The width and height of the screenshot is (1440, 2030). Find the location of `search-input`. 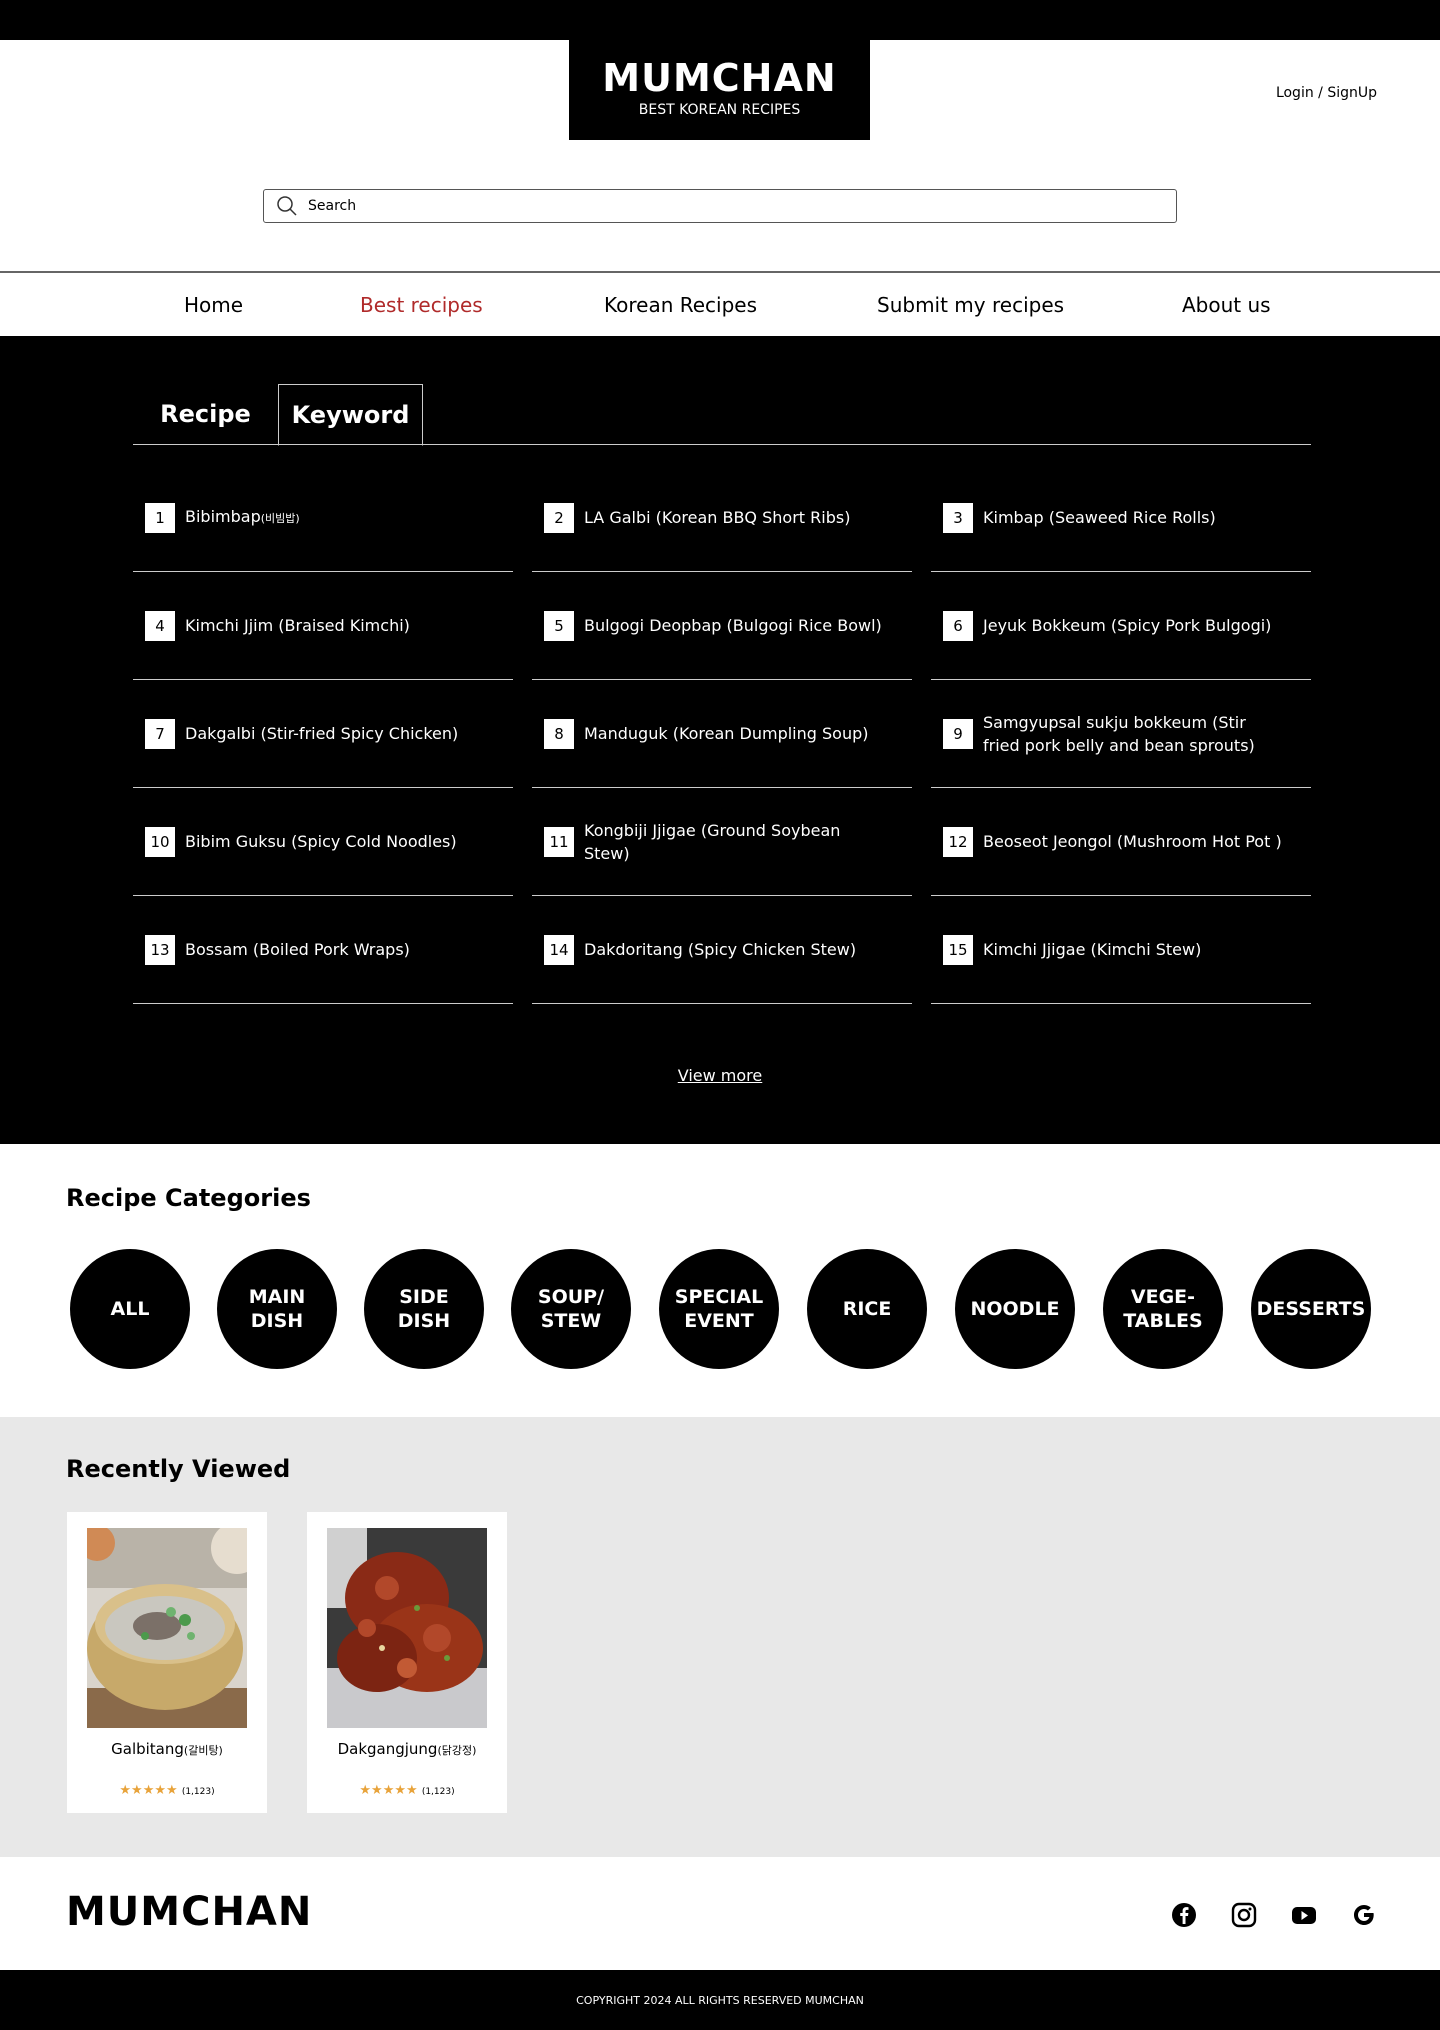

search-input is located at coordinates (742, 206).